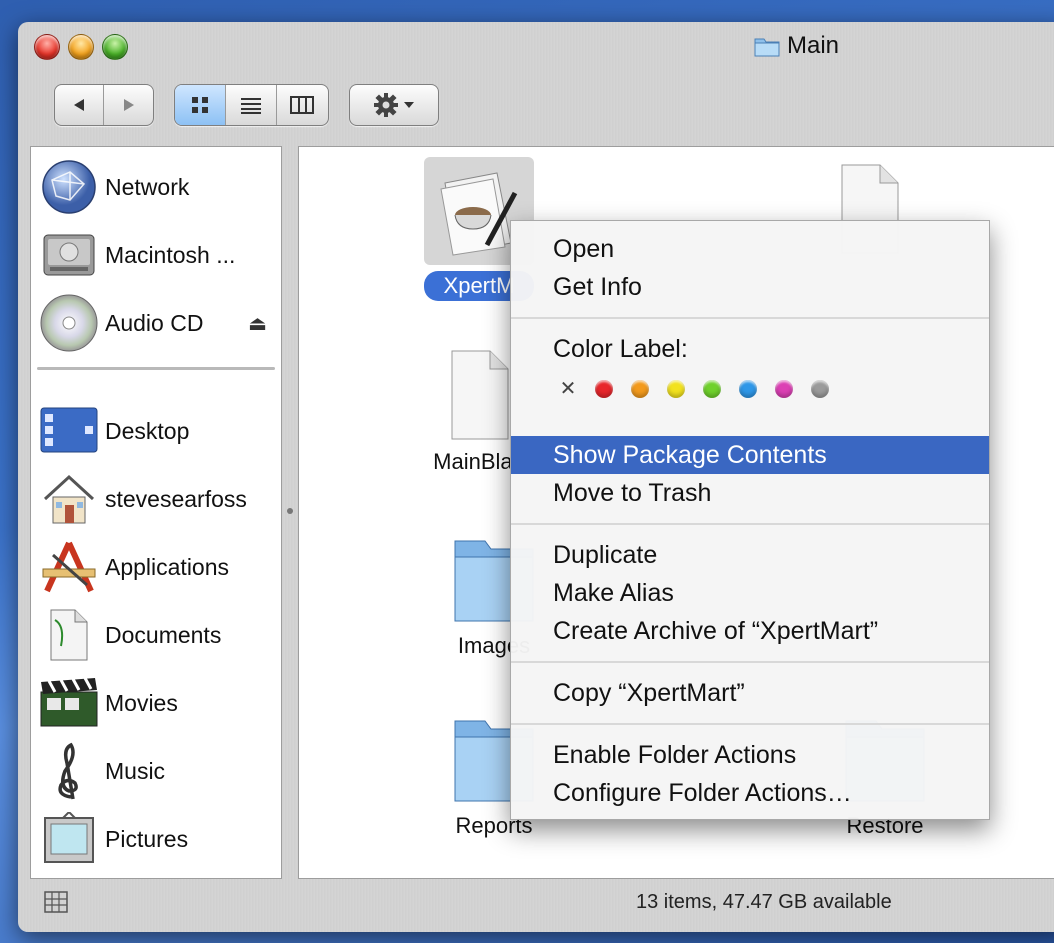 Image resolution: width=1054 pixels, height=943 pixels. Describe the element at coordinates (813, 45) in the screenshot. I see `window-title-text: Main` at that location.